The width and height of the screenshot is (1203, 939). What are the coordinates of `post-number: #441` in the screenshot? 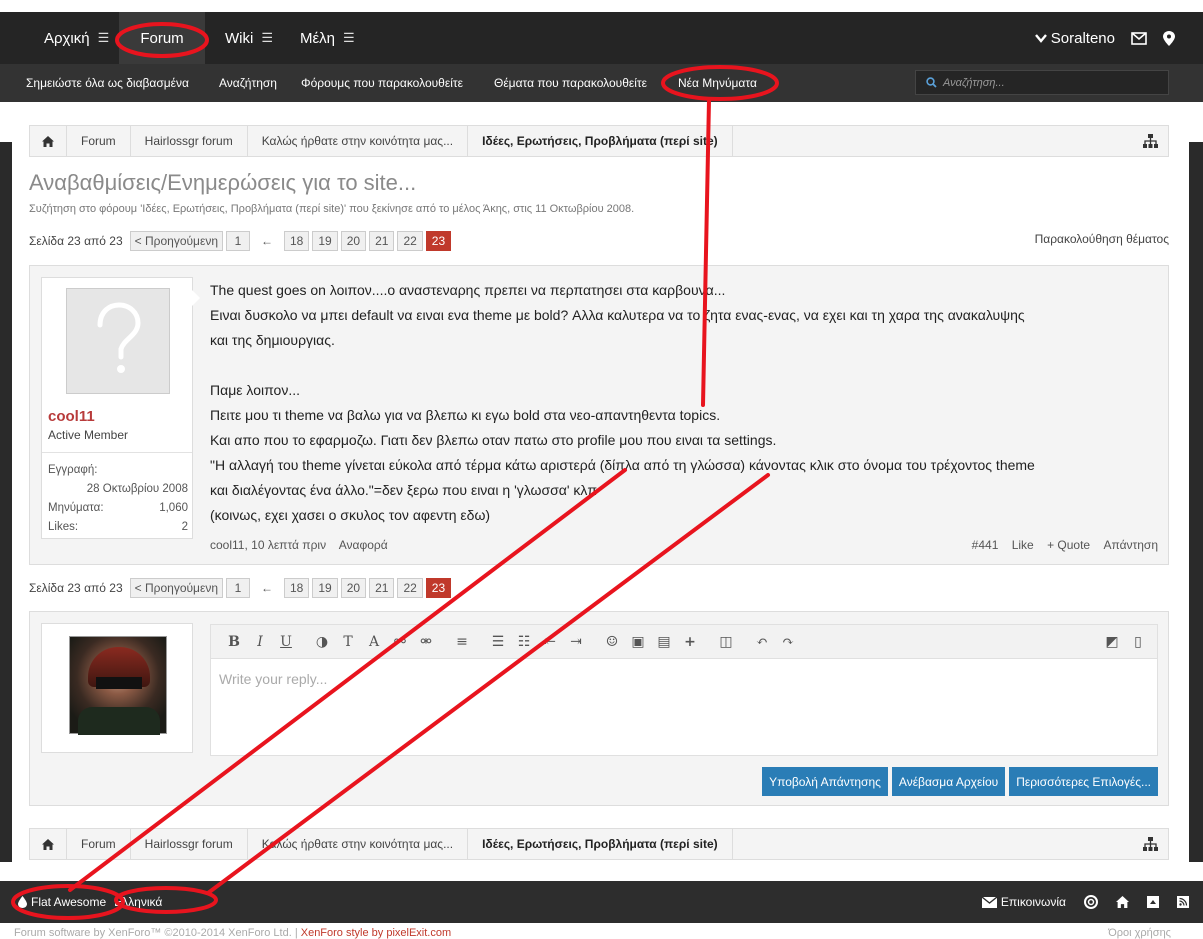 It's located at (985, 545).